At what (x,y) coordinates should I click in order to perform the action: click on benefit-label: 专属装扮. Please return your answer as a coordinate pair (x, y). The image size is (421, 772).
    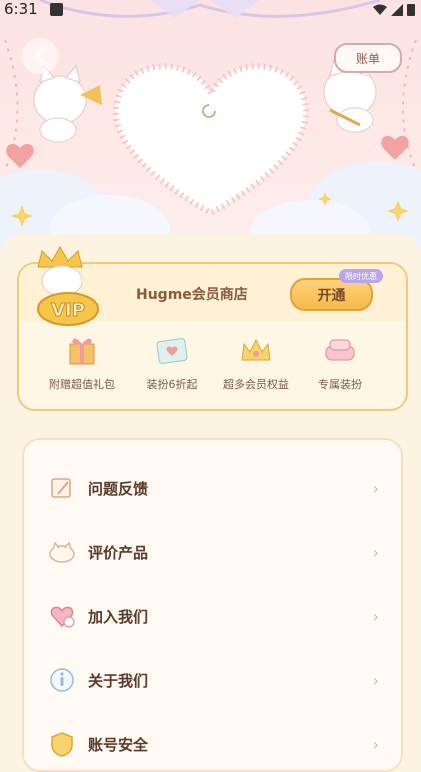
    Looking at the image, I should click on (340, 384).